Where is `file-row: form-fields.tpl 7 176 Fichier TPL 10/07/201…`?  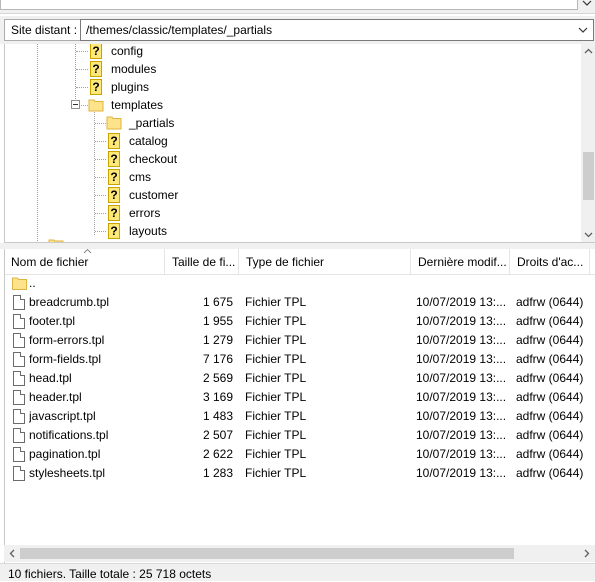
file-row: form-fields.tpl 7 176 Fichier TPL 10/07/201… is located at coordinates (300, 359).